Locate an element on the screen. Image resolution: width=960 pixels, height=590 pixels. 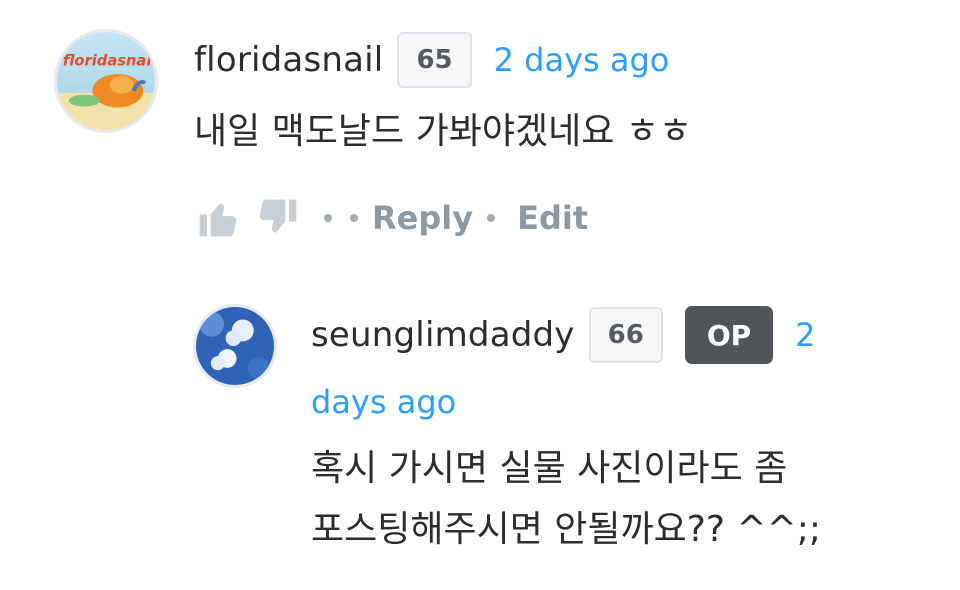
svg-text: floridasnail is located at coordinates (109, 60).